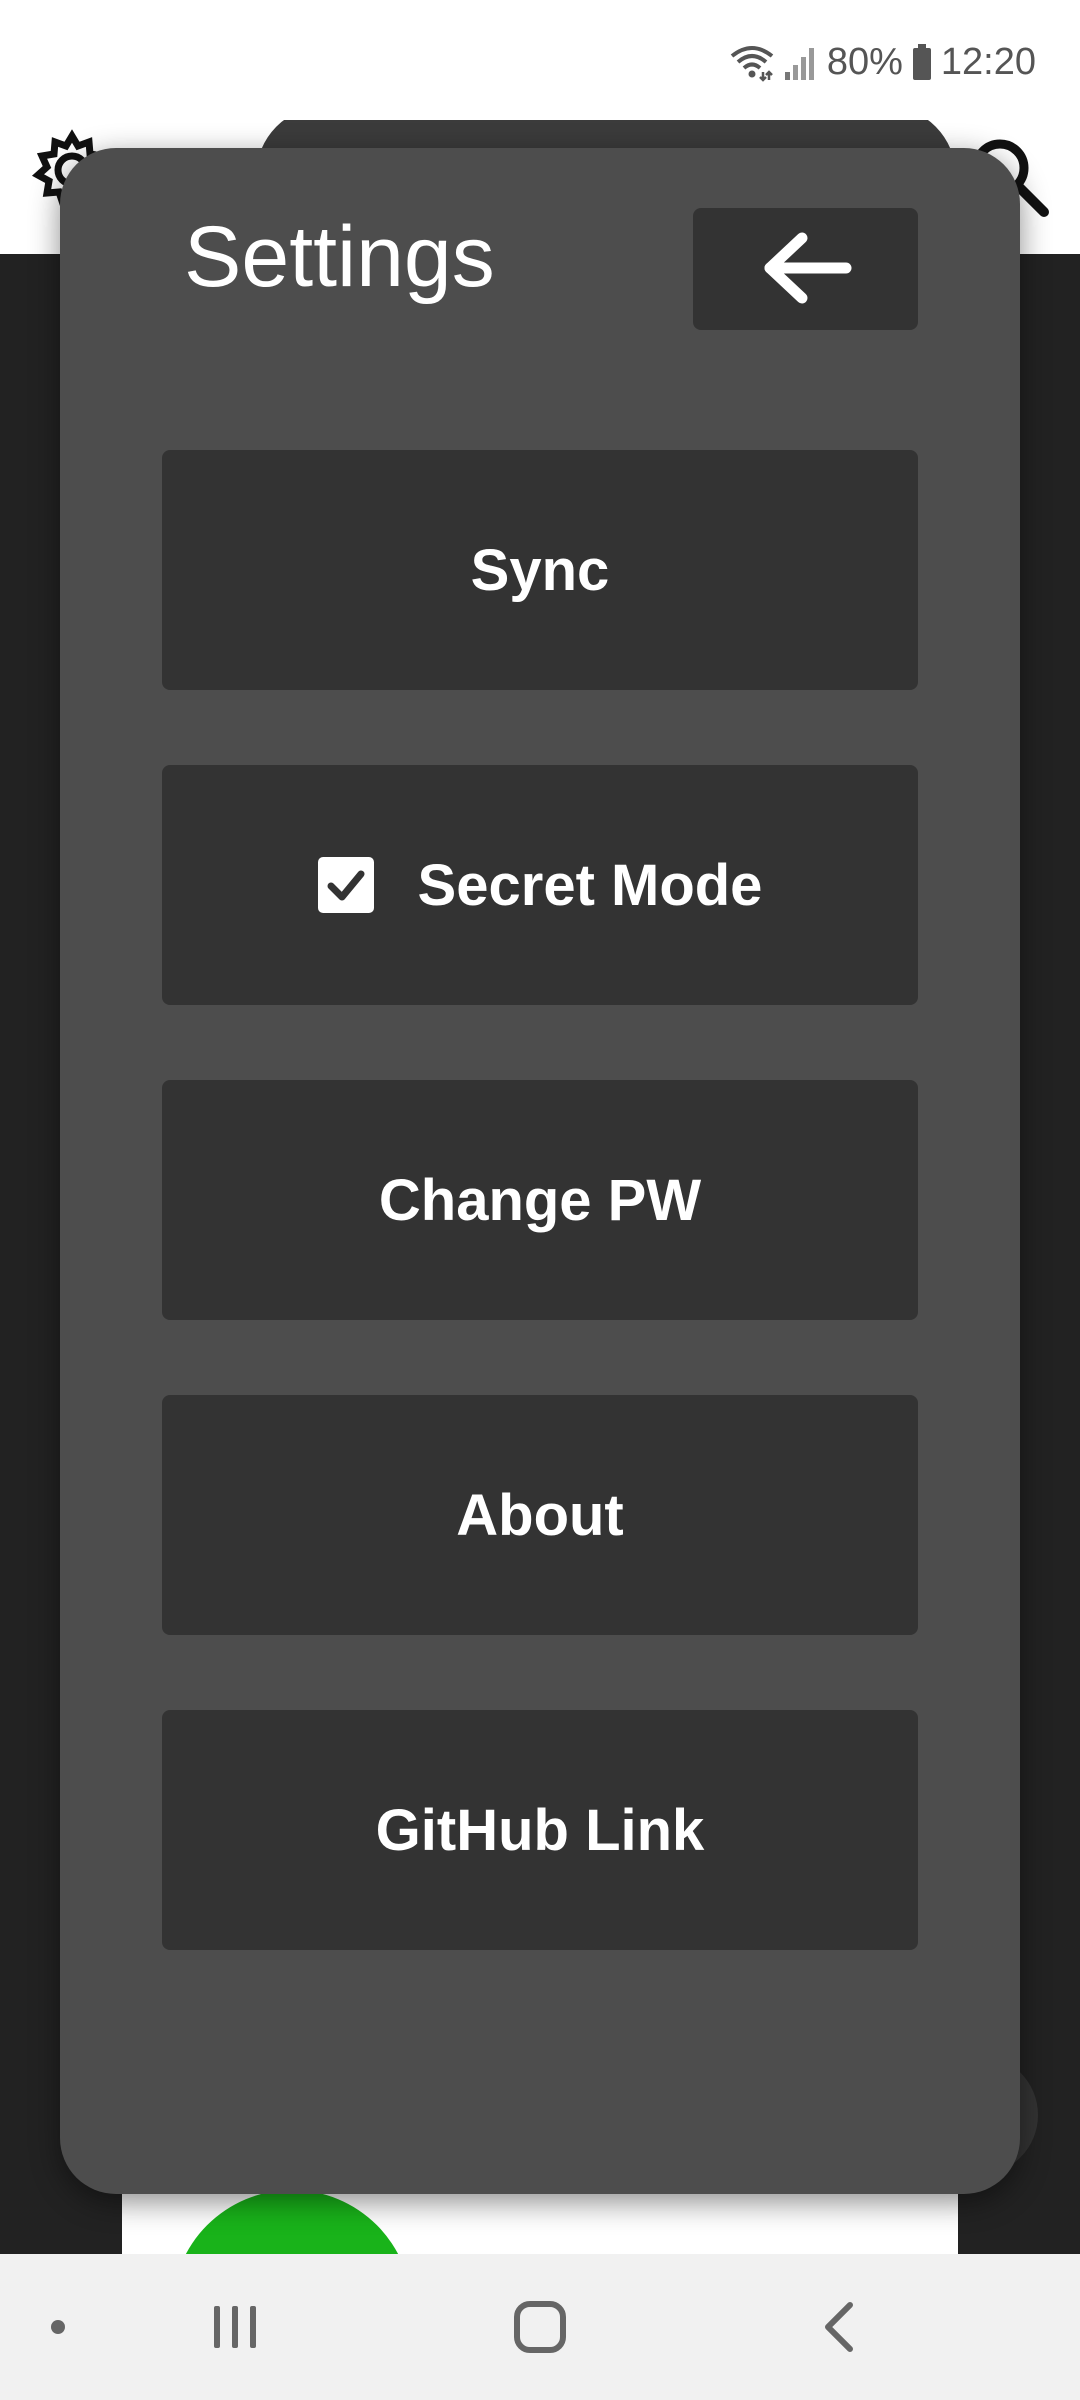 This screenshot has width=1080, height=2400. What do you see at coordinates (988, 61) in the screenshot?
I see `clock: 12:20` at bounding box center [988, 61].